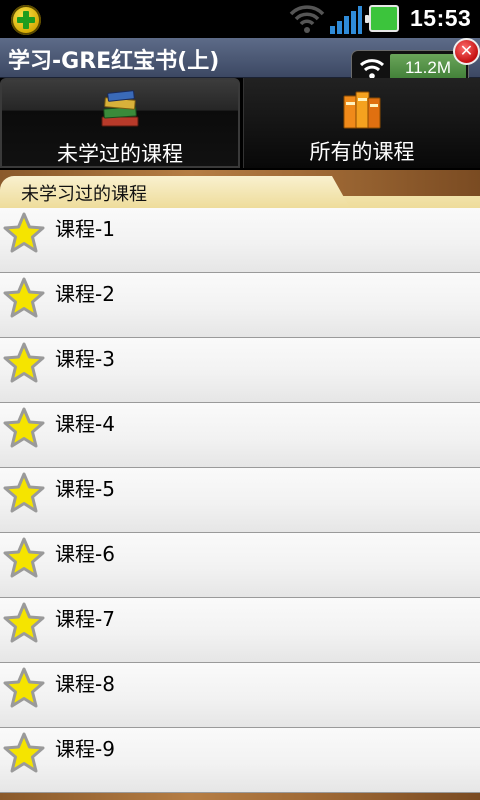 This screenshot has width=480, height=800. I want to click on signal-strength-icon, so click(346, 20).